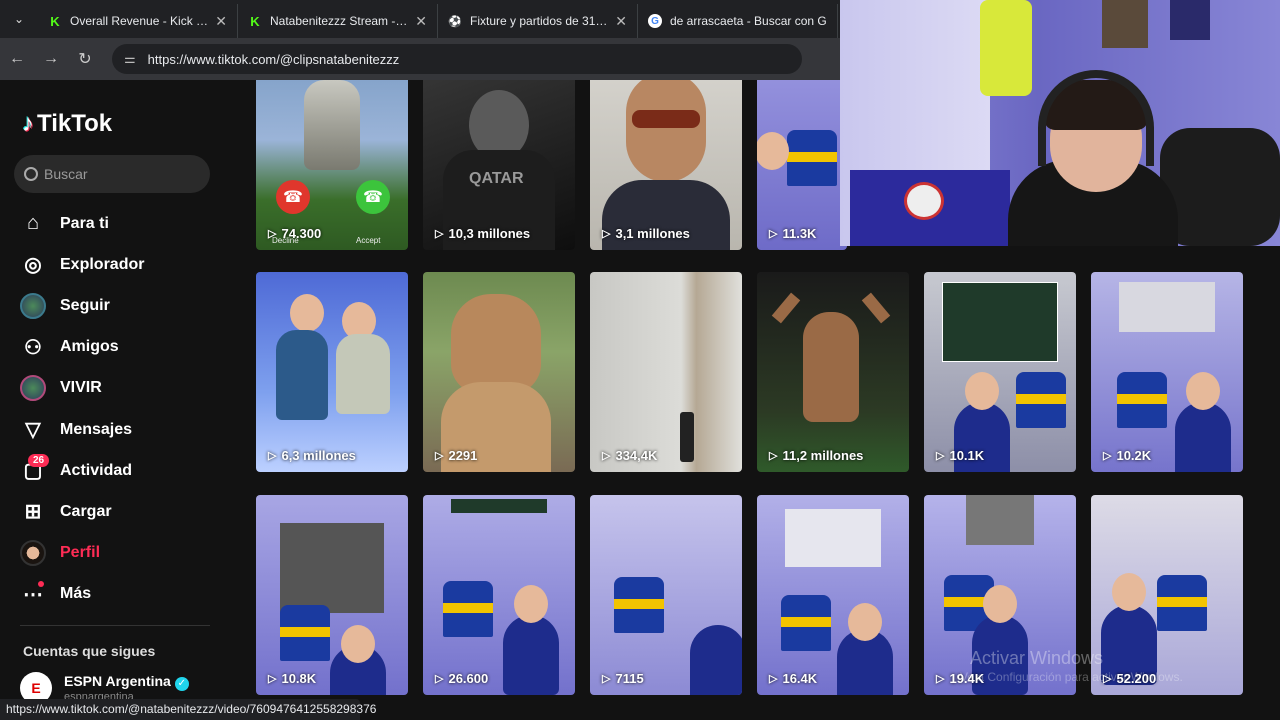  Describe the element at coordinates (499, 595) in the screenshot. I see `video-card: ▷ 26.600` at that location.